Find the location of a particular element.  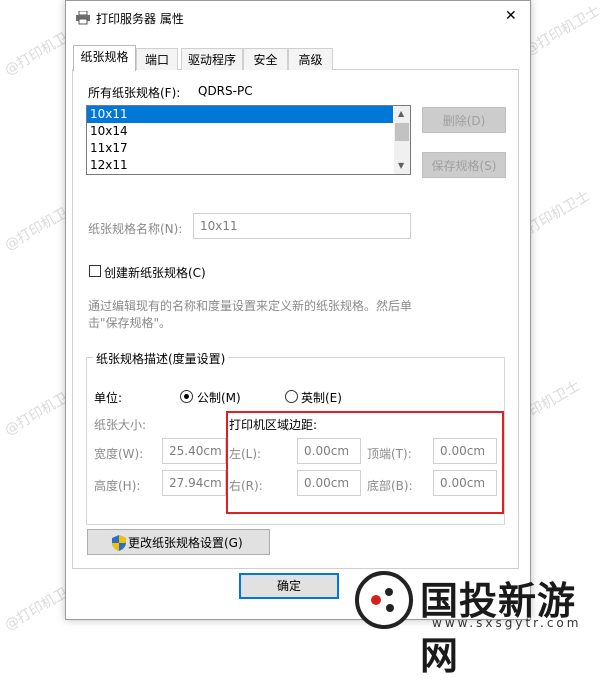

server-name: QDRS-PC is located at coordinates (225, 91).